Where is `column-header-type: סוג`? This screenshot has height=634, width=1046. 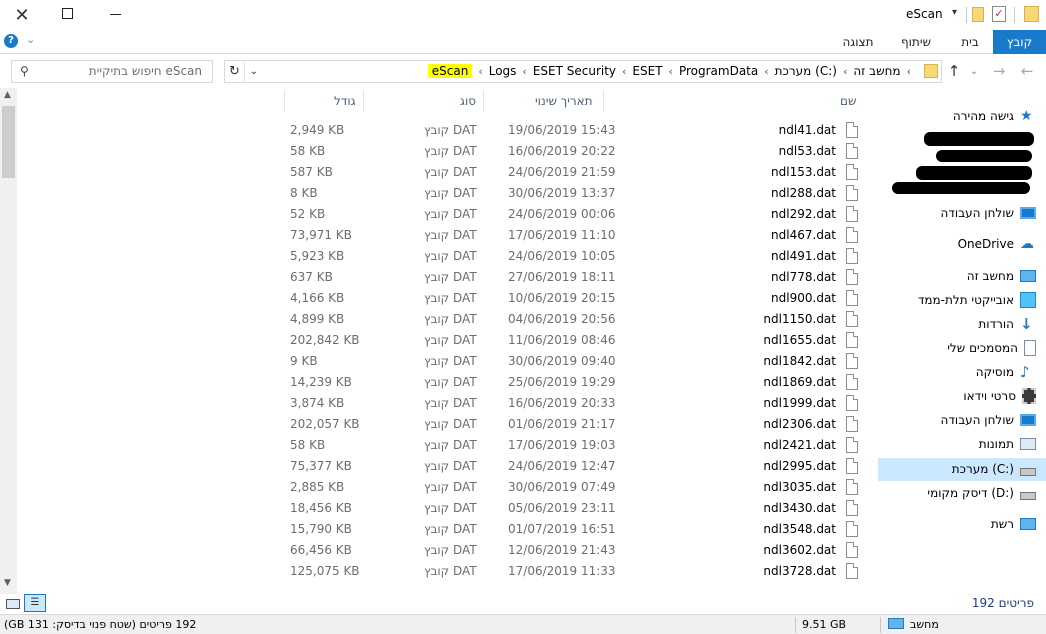
column-header-type: סוג is located at coordinates (468, 101).